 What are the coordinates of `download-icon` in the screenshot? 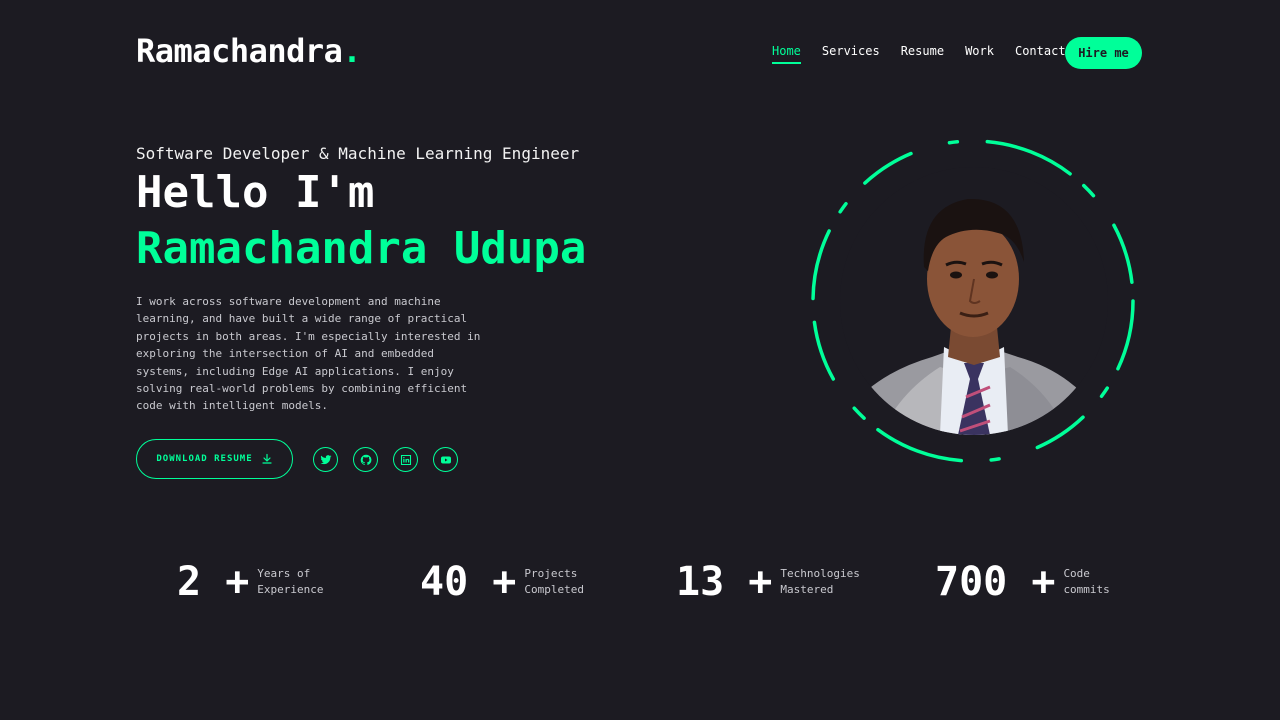 It's located at (267, 458).